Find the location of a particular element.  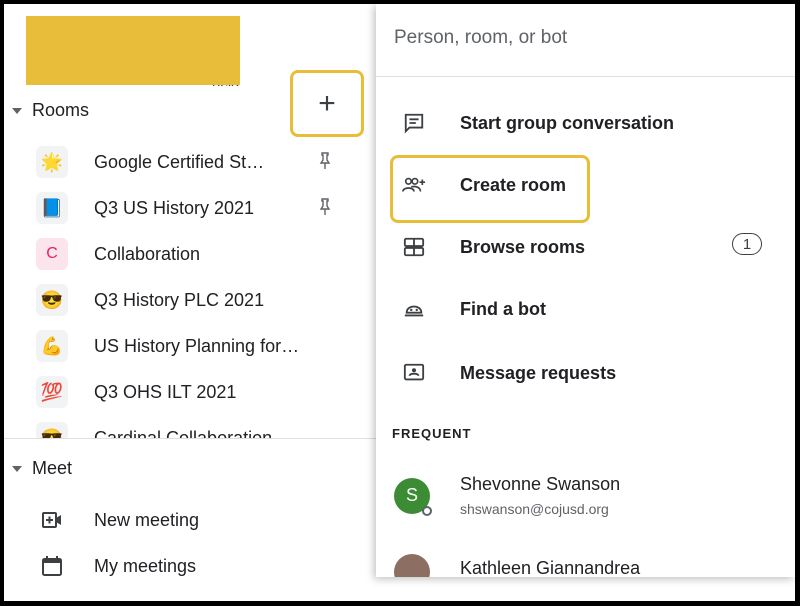

room-item: C Collaboration is located at coordinates (186, 254).